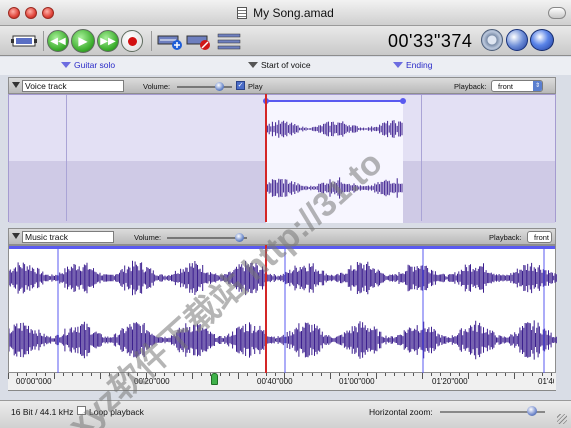 The height and width of the screenshot is (428, 571). I want to click on ruler-label: 00'00"000, so click(34, 381).